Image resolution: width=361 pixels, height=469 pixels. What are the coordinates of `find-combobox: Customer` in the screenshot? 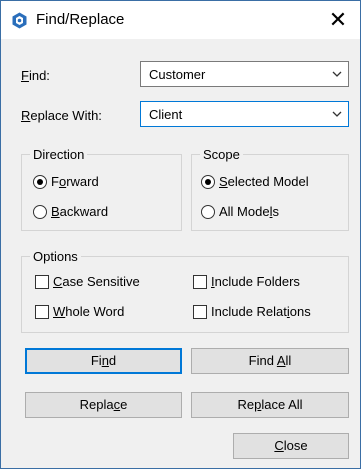 It's located at (244, 74).